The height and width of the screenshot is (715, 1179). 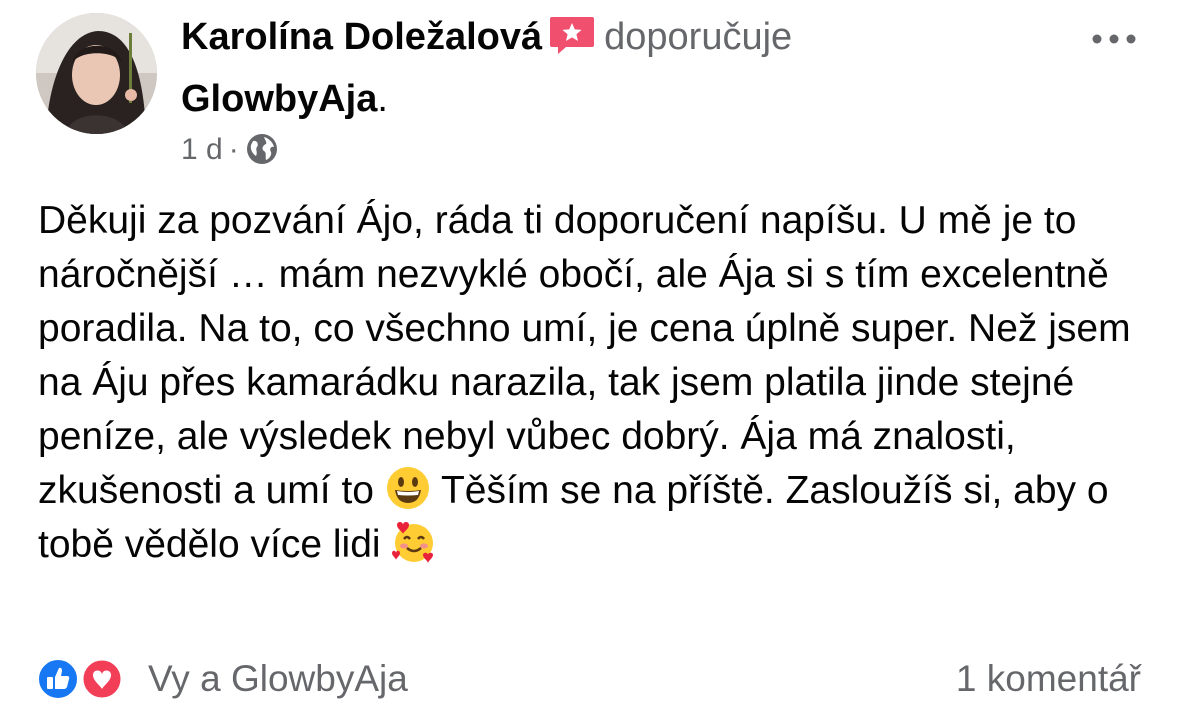 What do you see at coordinates (382, 99) in the screenshot?
I see `page-suffix: .` at bounding box center [382, 99].